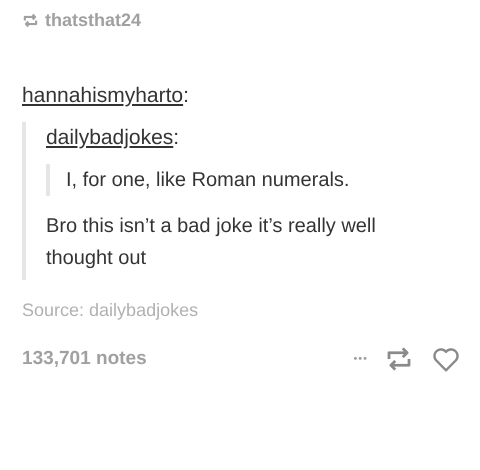 The image size is (480, 470). Describe the element at coordinates (30, 20) in the screenshot. I see `reblog-icon` at that location.